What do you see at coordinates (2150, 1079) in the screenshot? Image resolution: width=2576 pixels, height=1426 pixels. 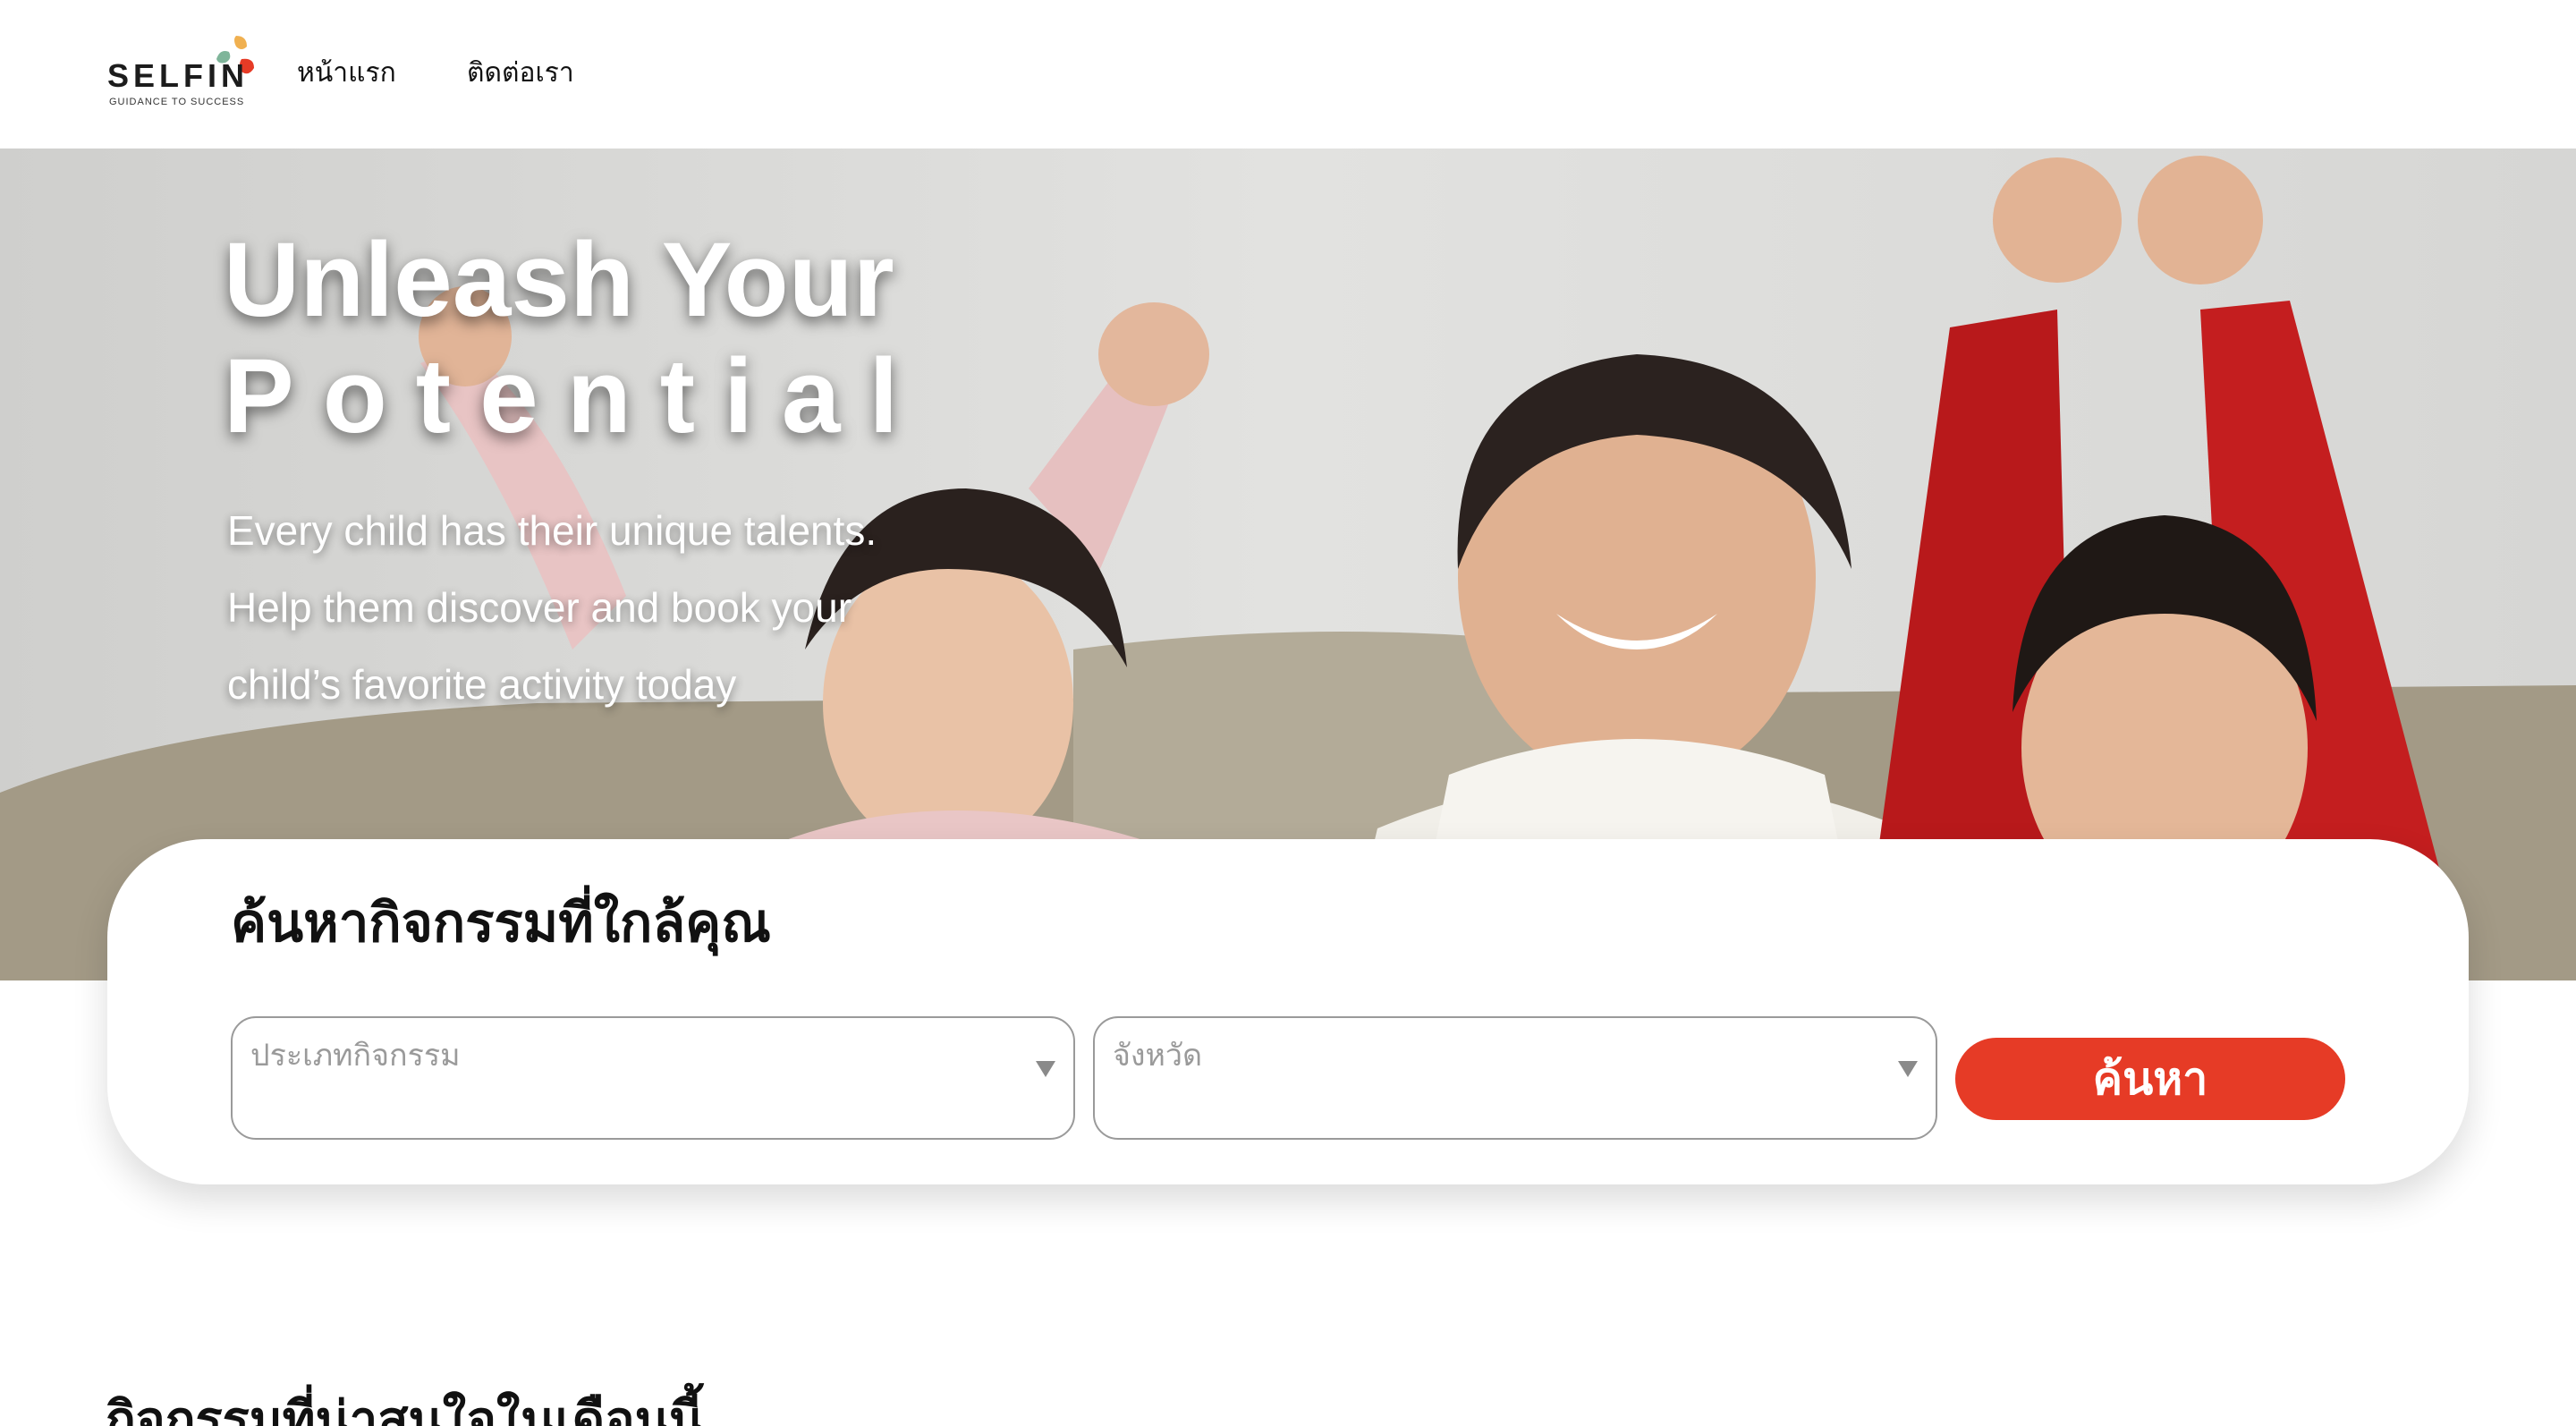 I see `search-button: ค้นหา` at bounding box center [2150, 1079].